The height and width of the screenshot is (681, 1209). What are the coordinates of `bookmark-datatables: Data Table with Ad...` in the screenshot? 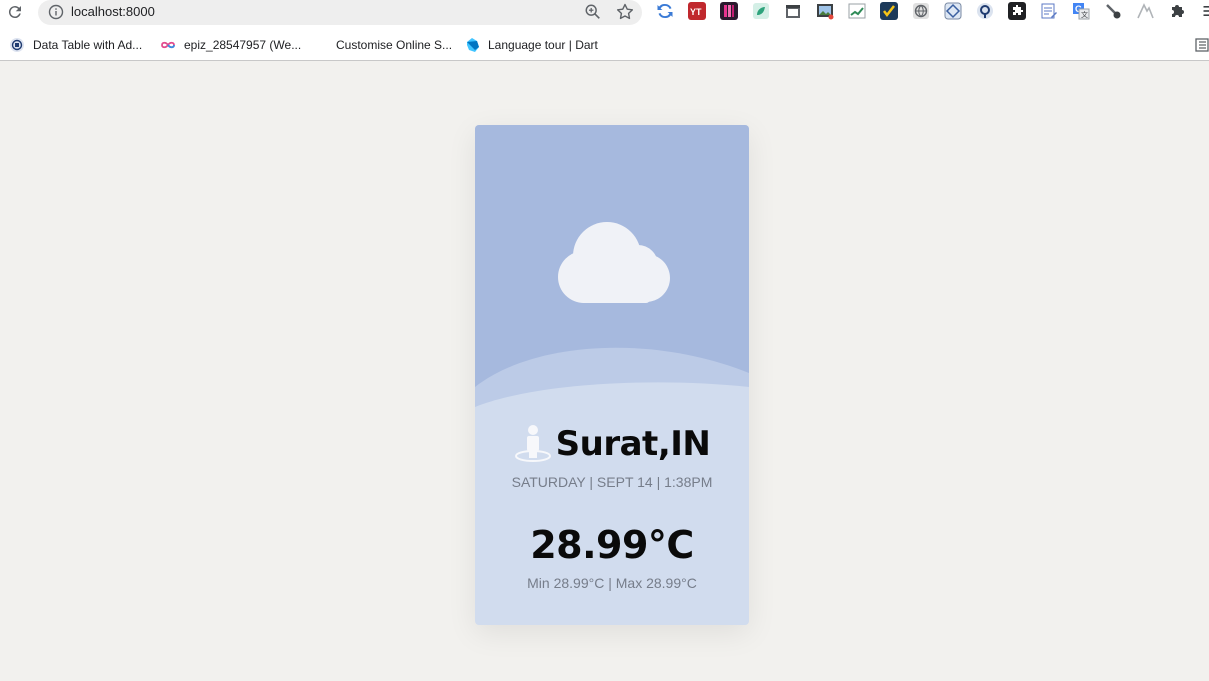 It's located at (75, 45).